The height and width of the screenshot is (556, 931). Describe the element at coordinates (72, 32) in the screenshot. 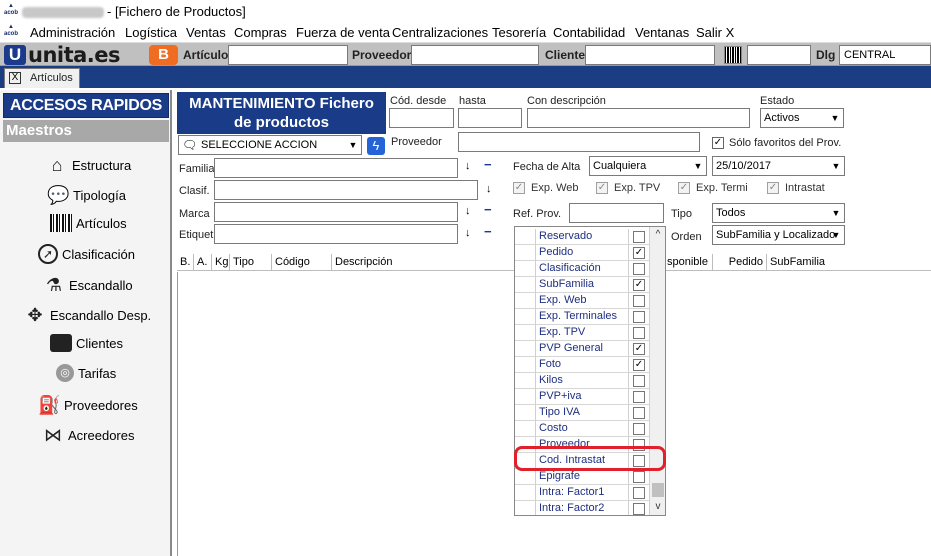

I see `menu-administracion: Administración` at that location.